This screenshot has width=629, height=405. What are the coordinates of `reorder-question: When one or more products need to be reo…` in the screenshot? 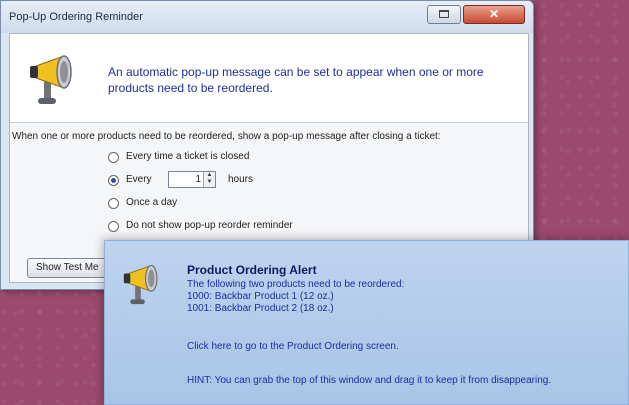 It's located at (226, 136).